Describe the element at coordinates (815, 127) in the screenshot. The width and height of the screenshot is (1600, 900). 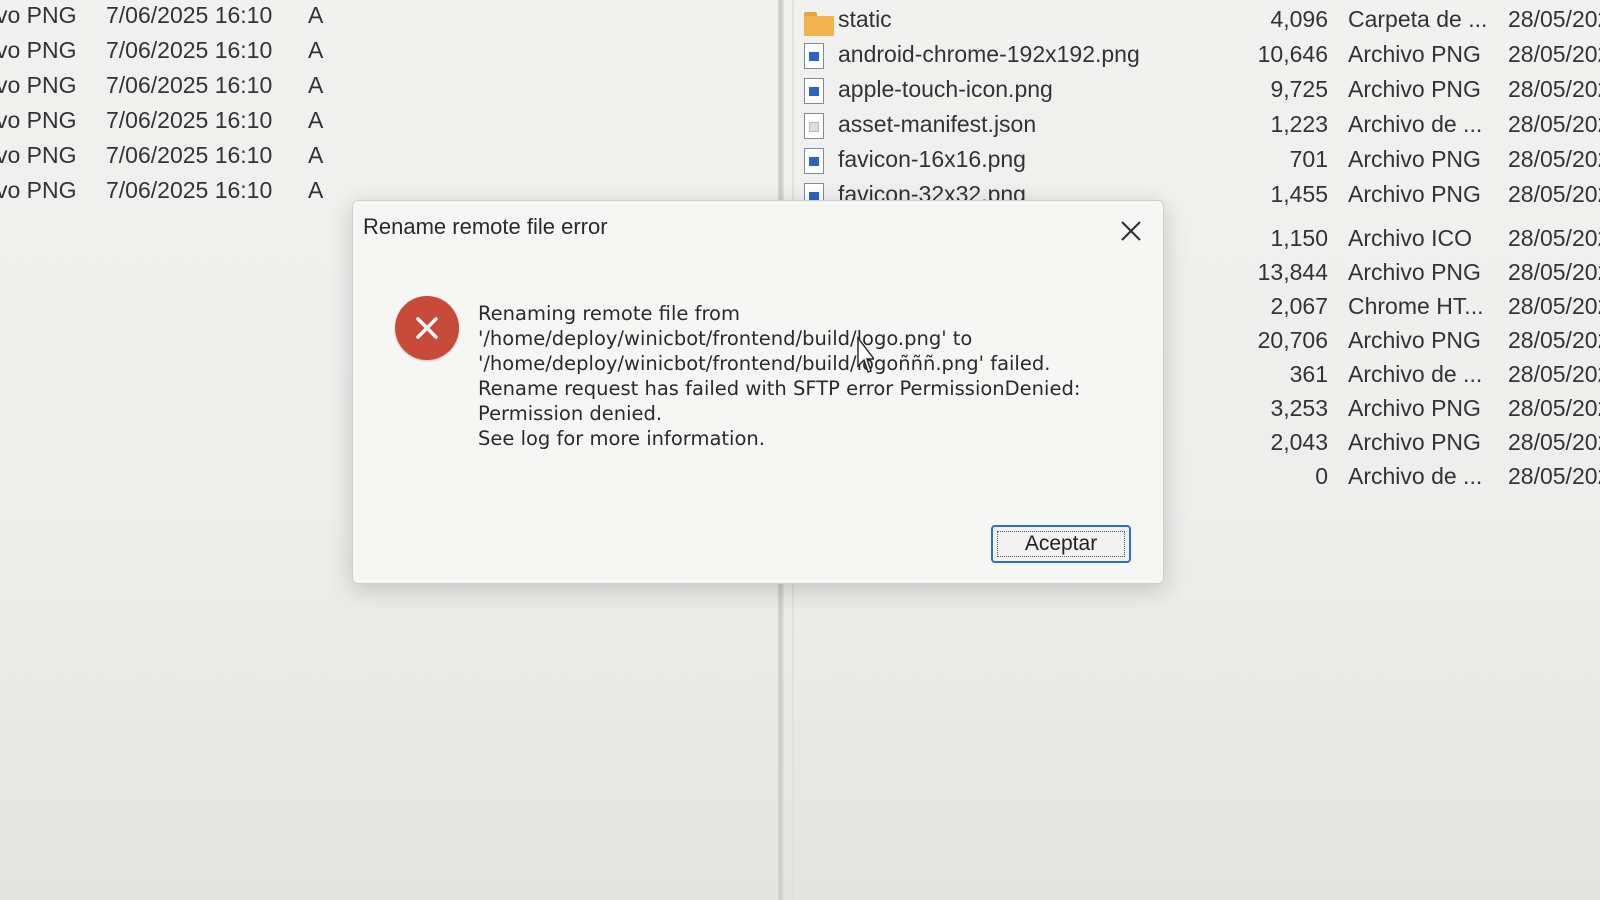
I see `json-file-icon` at that location.